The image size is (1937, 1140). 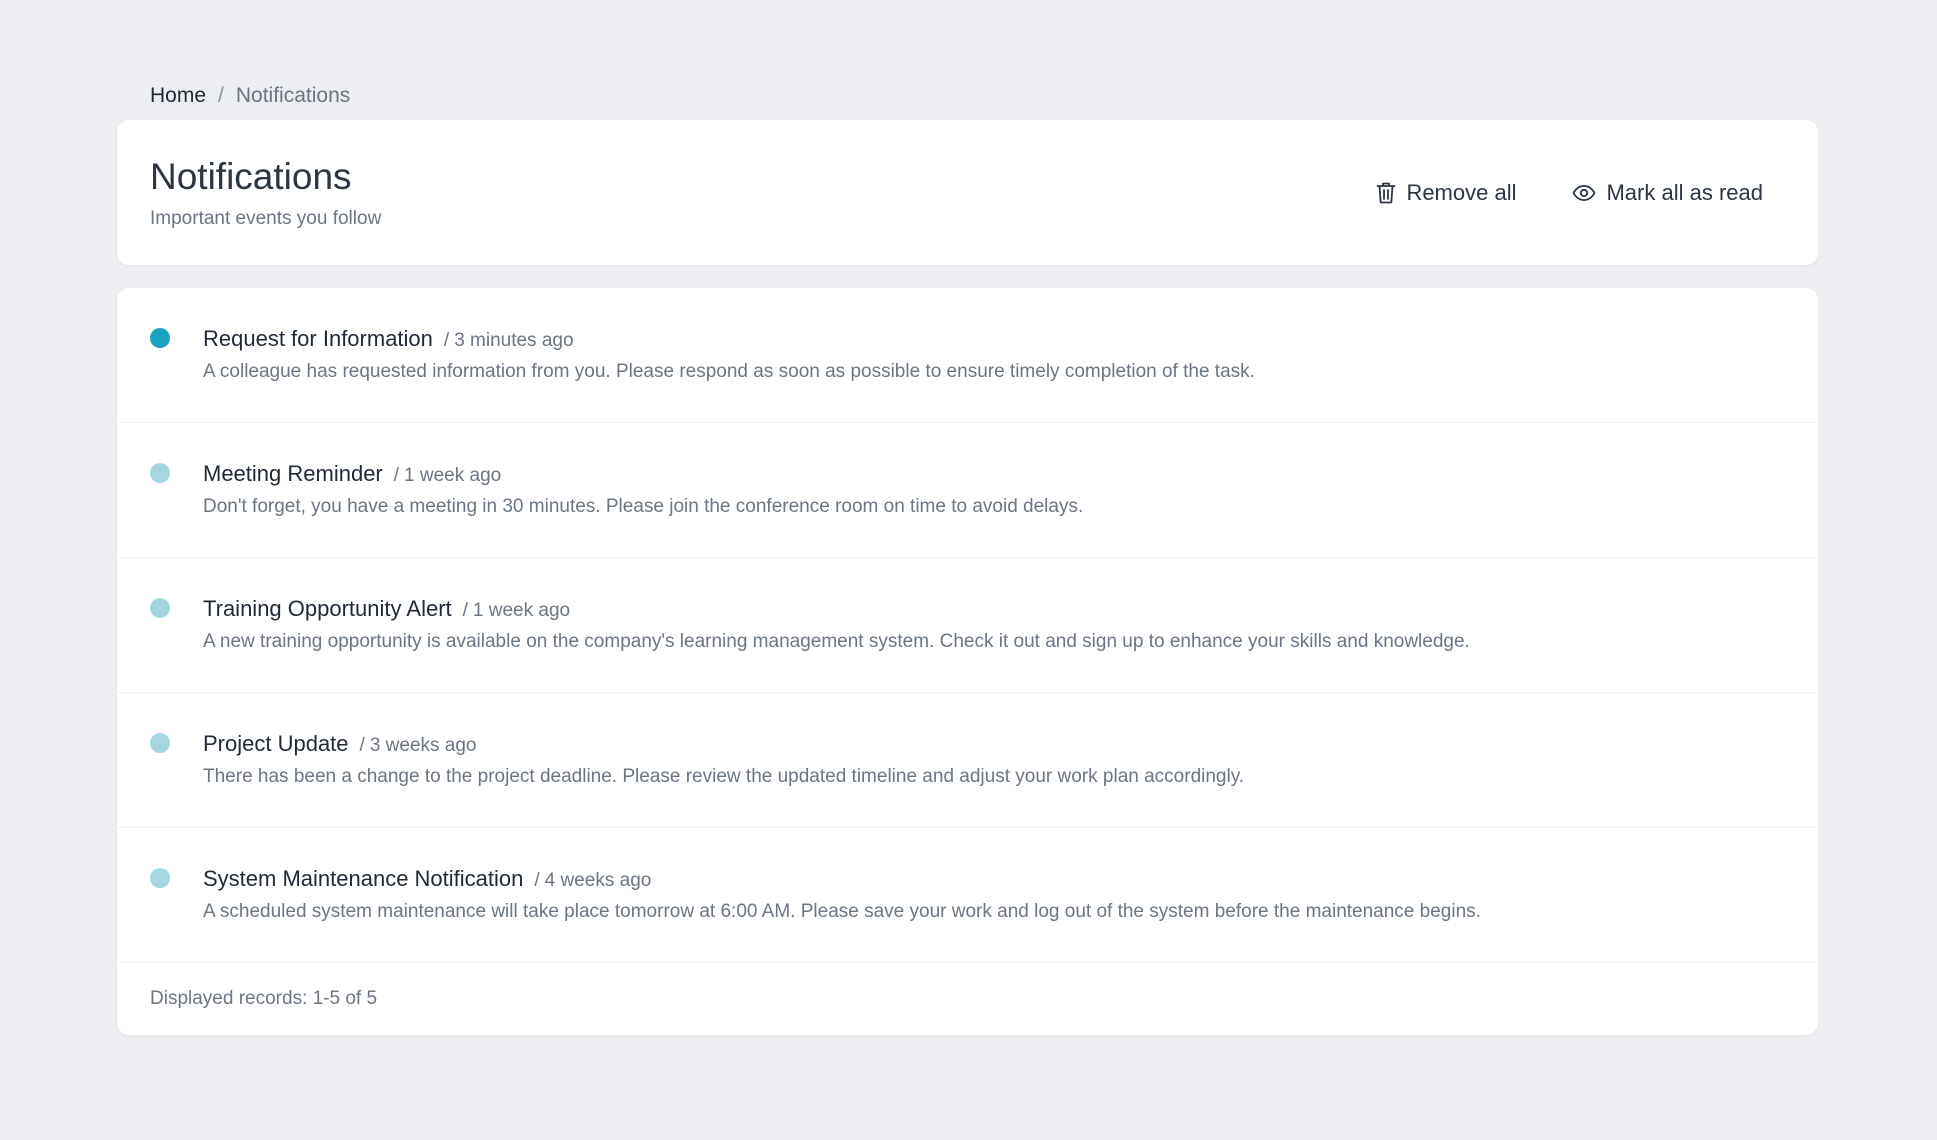 What do you see at coordinates (967, 96) in the screenshot?
I see `breadcrumb: Home / Notifications` at bounding box center [967, 96].